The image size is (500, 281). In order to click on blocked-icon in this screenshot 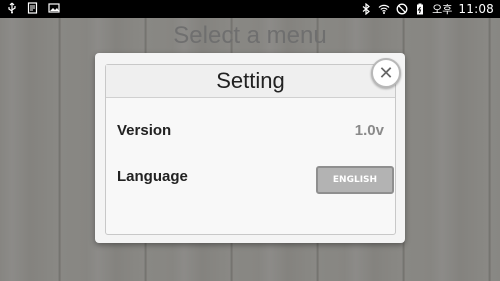, I will do `click(402, 9)`.